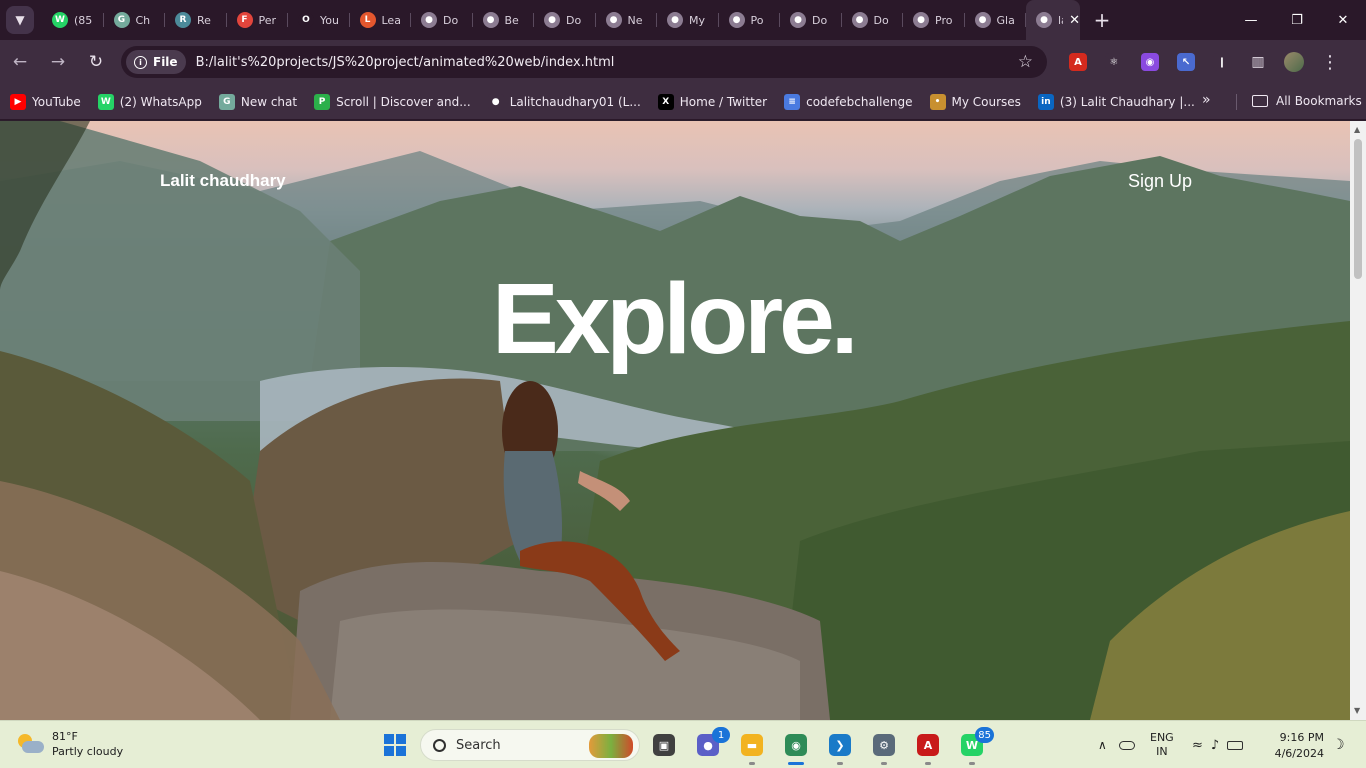  I want to click on page-scrollbar: ▲ ▼, so click(1358, 420).